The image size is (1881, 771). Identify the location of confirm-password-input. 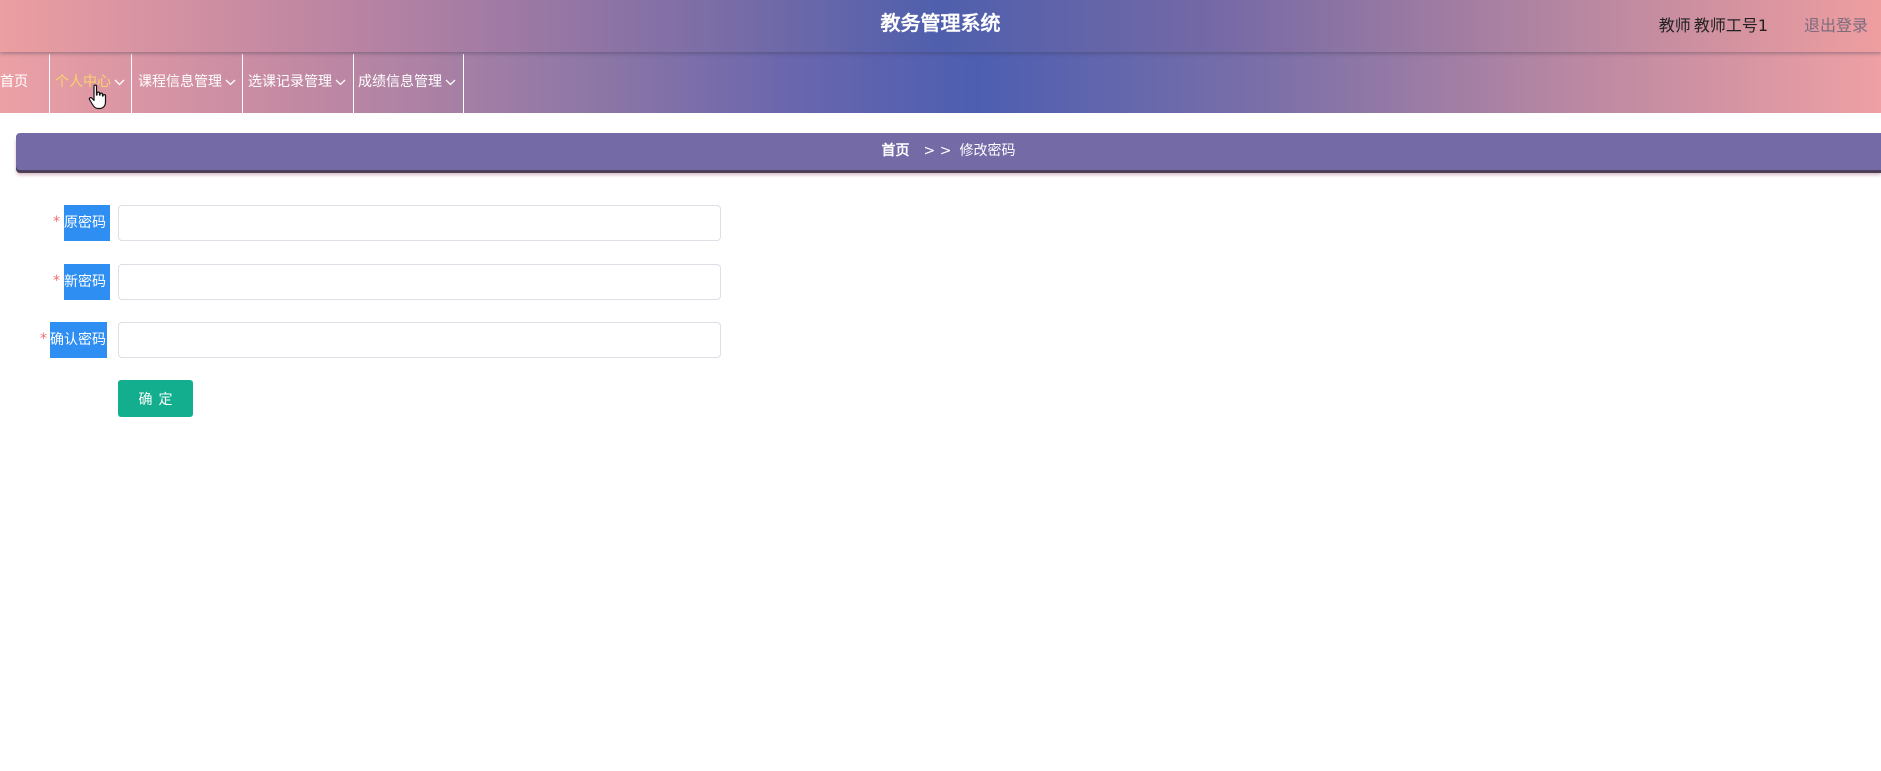
(419, 340).